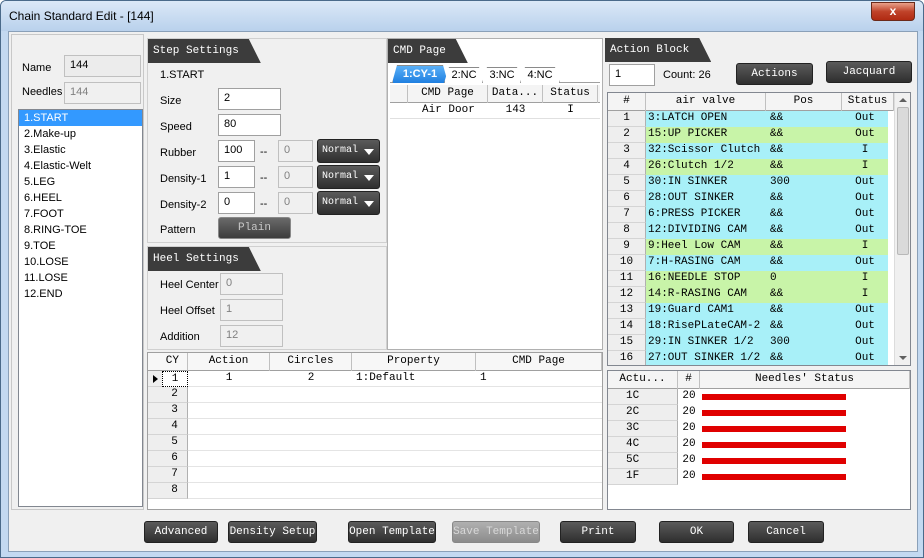 The width and height of the screenshot is (924, 558). Describe the element at coordinates (251, 336) in the screenshot. I see `addition-input: 12` at that location.